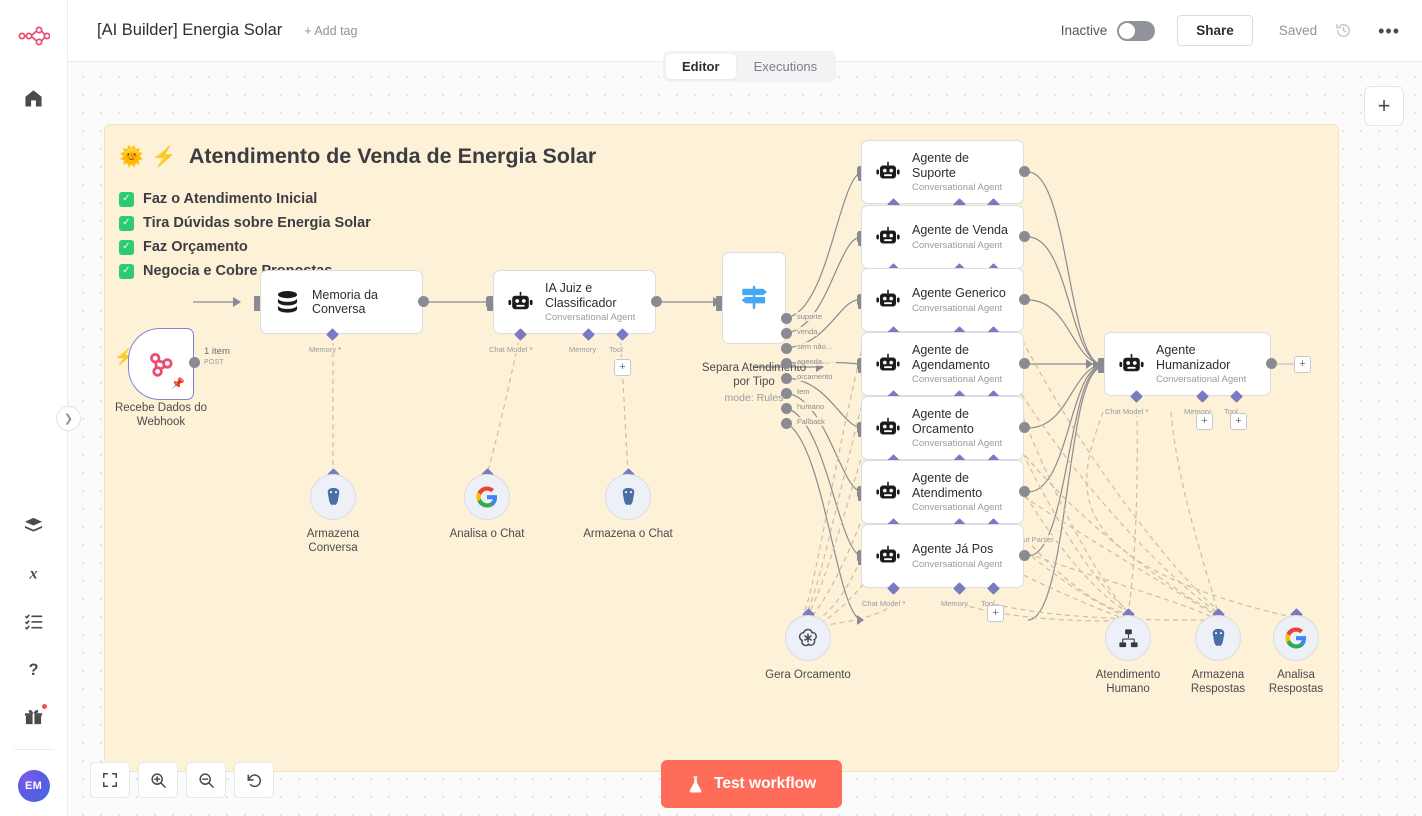 Image resolution: width=1422 pixels, height=816 pixels. Describe the element at coordinates (44, 706) in the screenshot. I see `notification-badge` at that location.